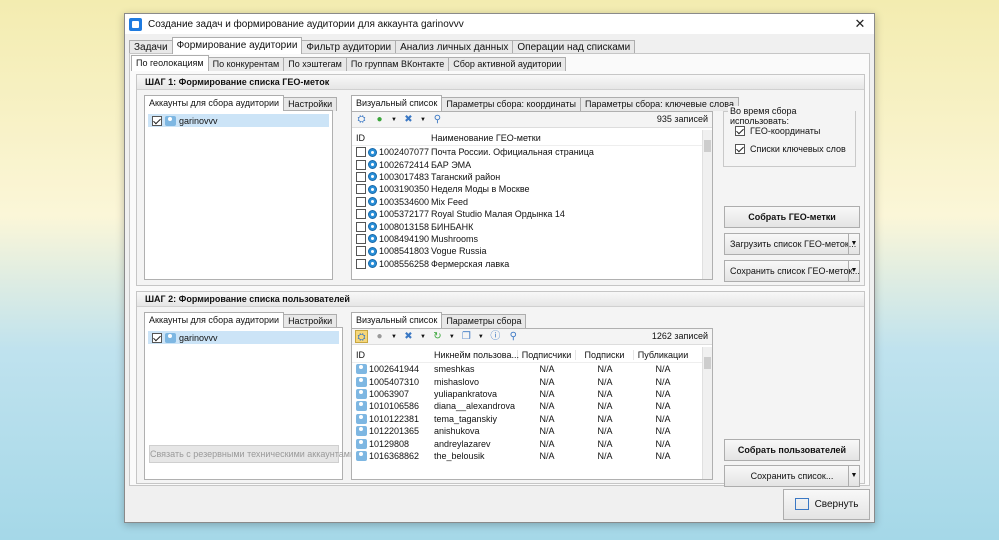 Image resolution: width=999 pixels, height=540 pixels. What do you see at coordinates (507, 64) in the screenshot?
I see `subtab-active-audience: Сбор активной аудитории` at bounding box center [507, 64].